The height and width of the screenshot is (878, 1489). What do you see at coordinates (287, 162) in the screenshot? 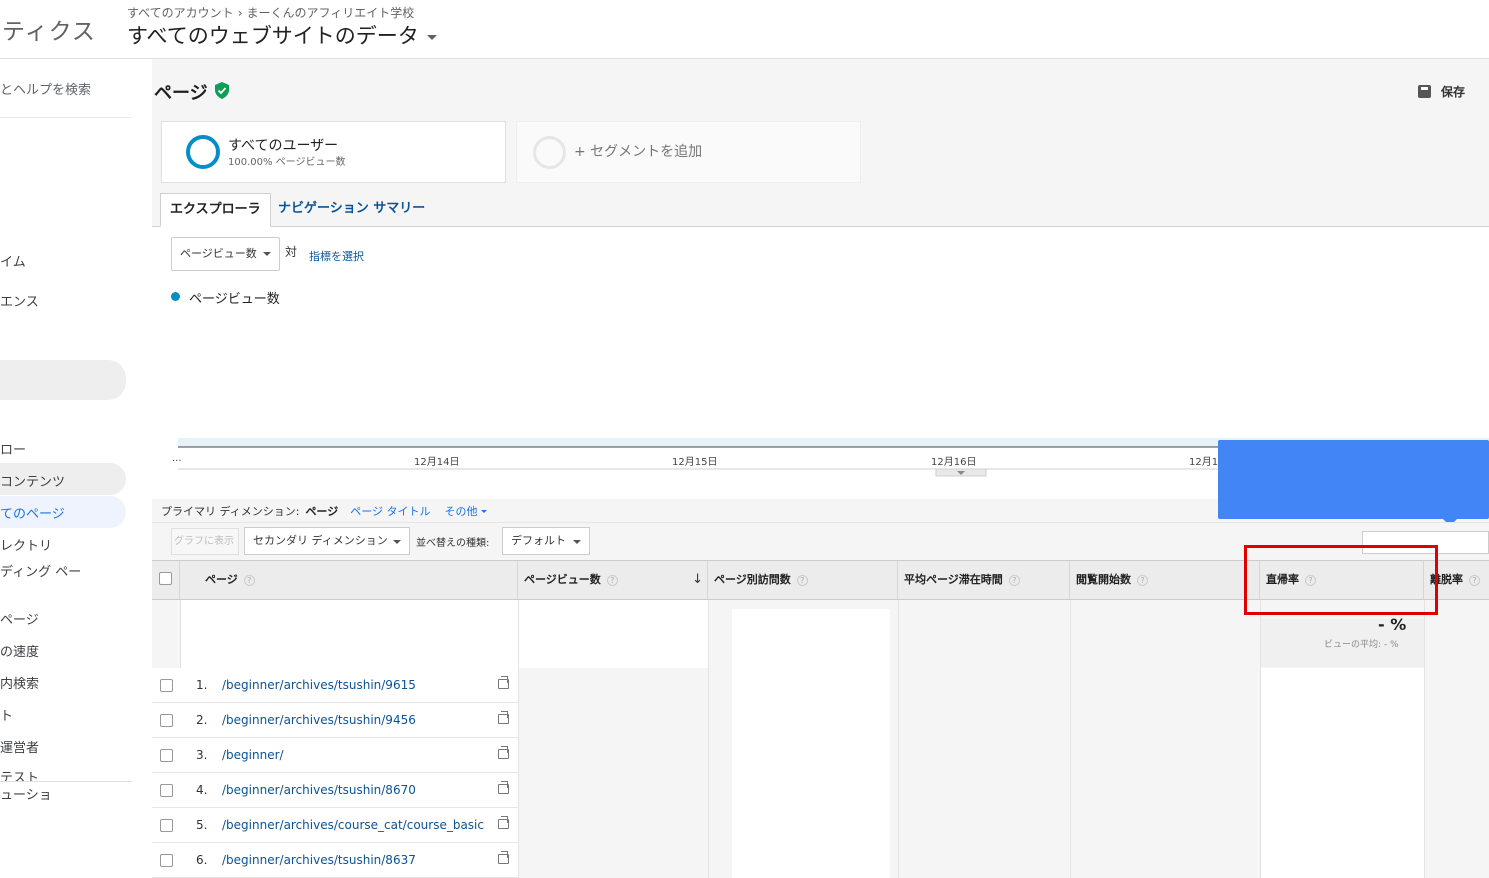
I see `segment-share: 100.00% ページビュー数` at bounding box center [287, 162].